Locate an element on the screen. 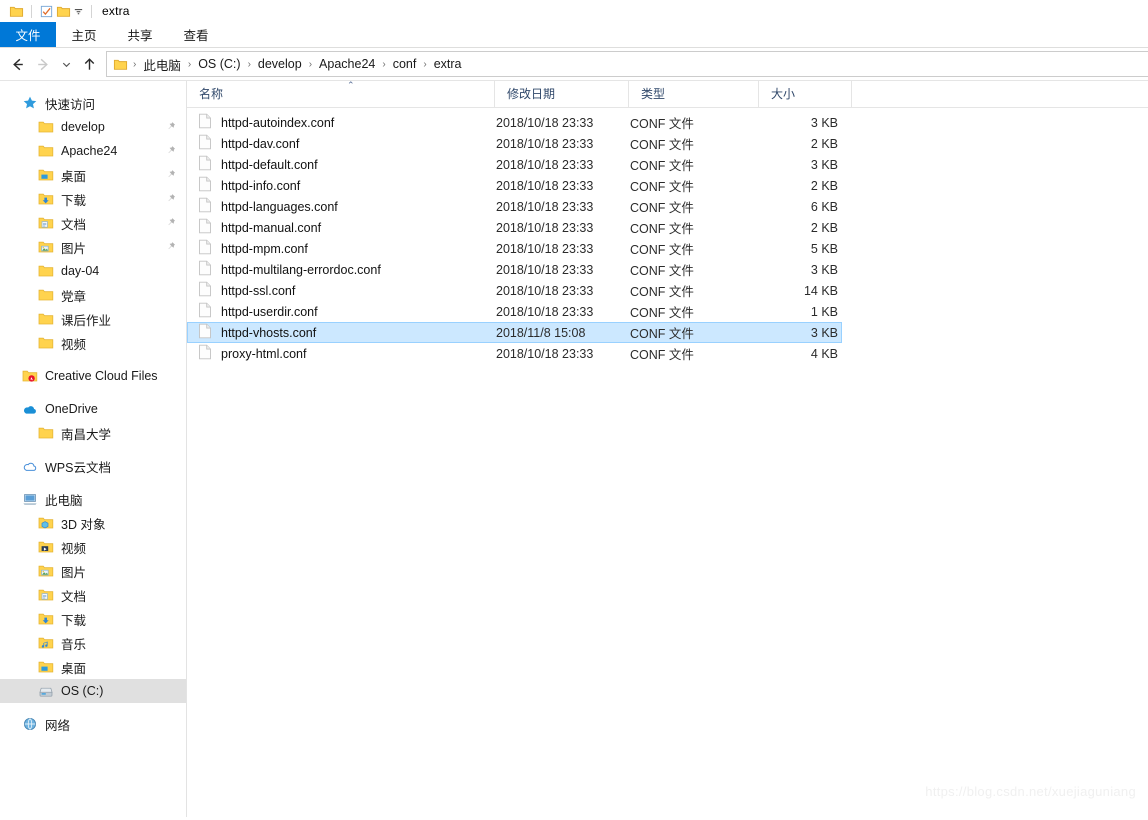 Image resolution: width=1148 pixels, height=820 pixels. sidebar-item-label: 快速访问 is located at coordinates (70, 104).